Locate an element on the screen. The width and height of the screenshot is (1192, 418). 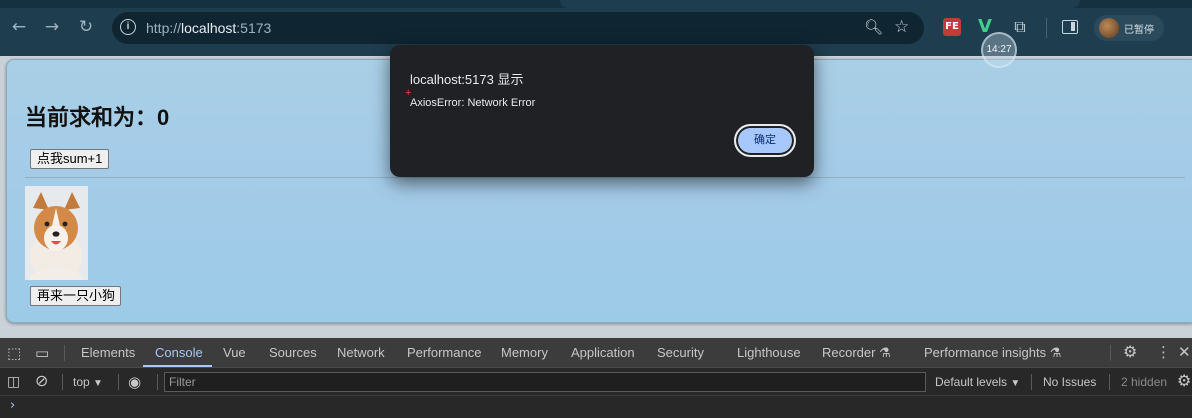
eye-icon: ◉ is located at coordinates (134, 382).